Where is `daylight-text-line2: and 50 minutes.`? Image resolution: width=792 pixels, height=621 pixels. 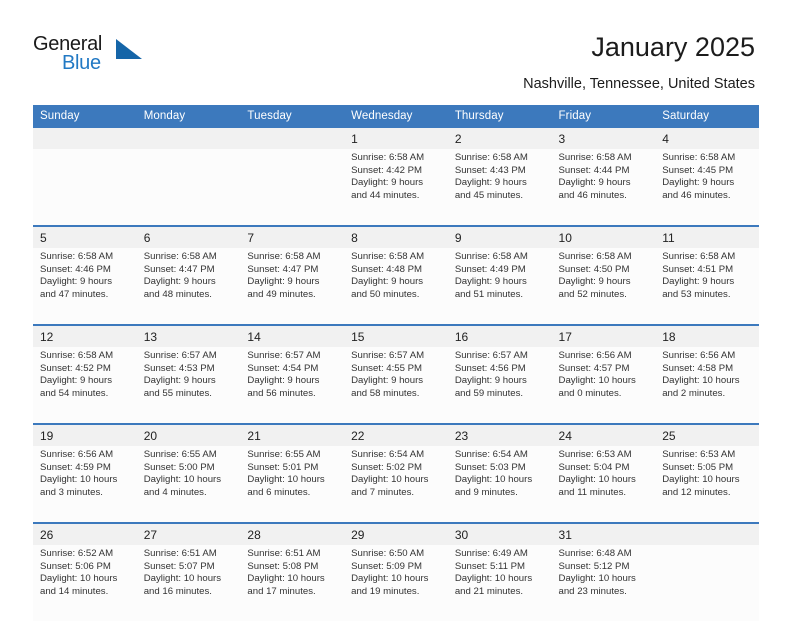
daylight-text-line2: and 50 minutes. is located at coordinates (385, 295).